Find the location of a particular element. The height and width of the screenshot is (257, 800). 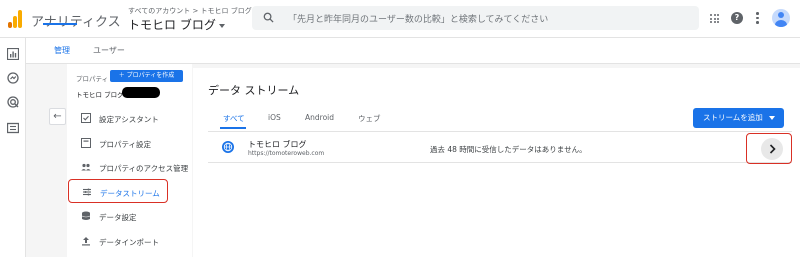

open-stream-button is located at coordinates (772, 149).